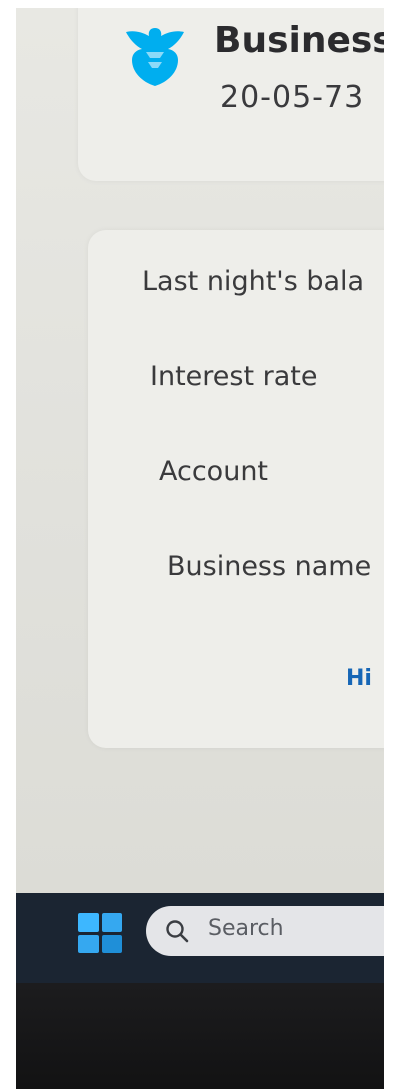  I want to click on taskbar-search-box: Search, so click(265, 931).